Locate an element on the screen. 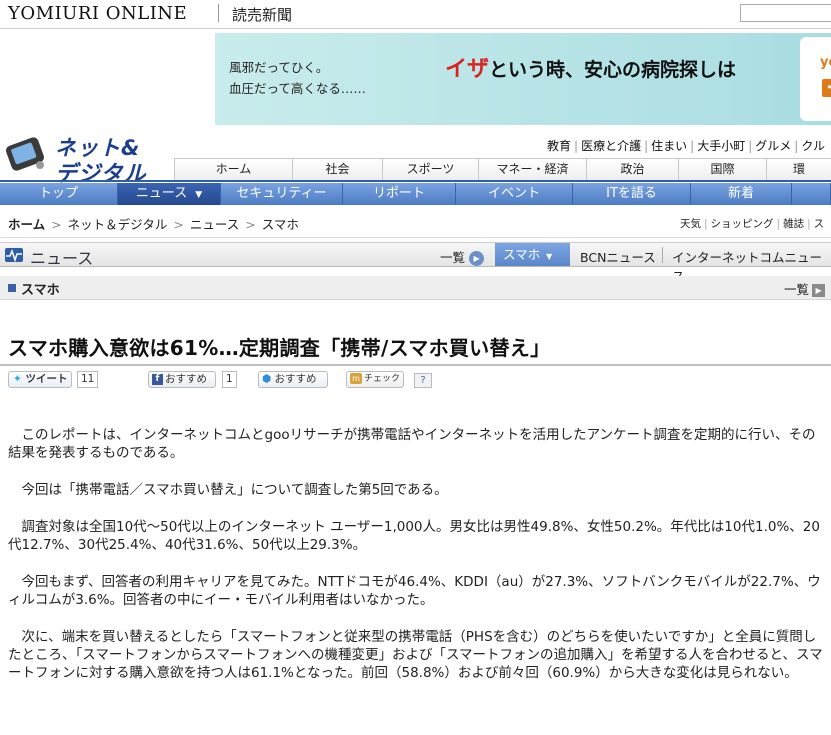 This screenshot has height=735, width=831. global-nav-home: ホーム is located at coordinates (233, 170).